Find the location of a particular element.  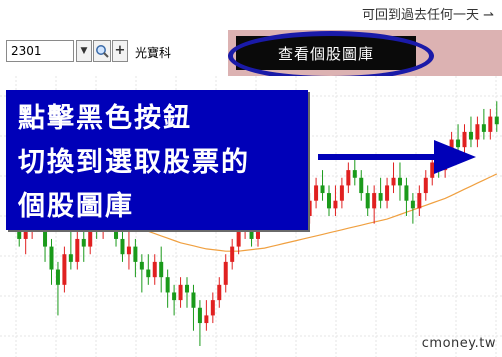

stock-name-label: 光寶科 is located at coordinates (153, 53).